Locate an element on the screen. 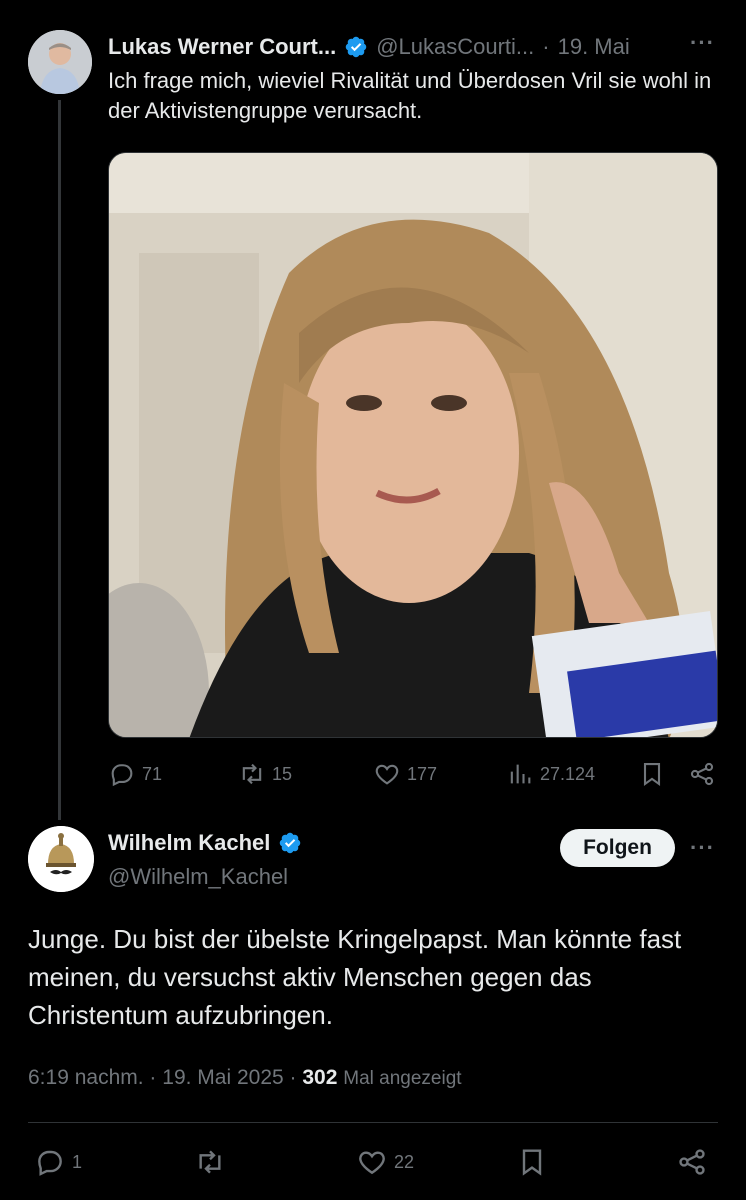 Image resolution: width=746 pixels, height=1200 pixels. reply-count: 71 is located at coordinates (152, 773).